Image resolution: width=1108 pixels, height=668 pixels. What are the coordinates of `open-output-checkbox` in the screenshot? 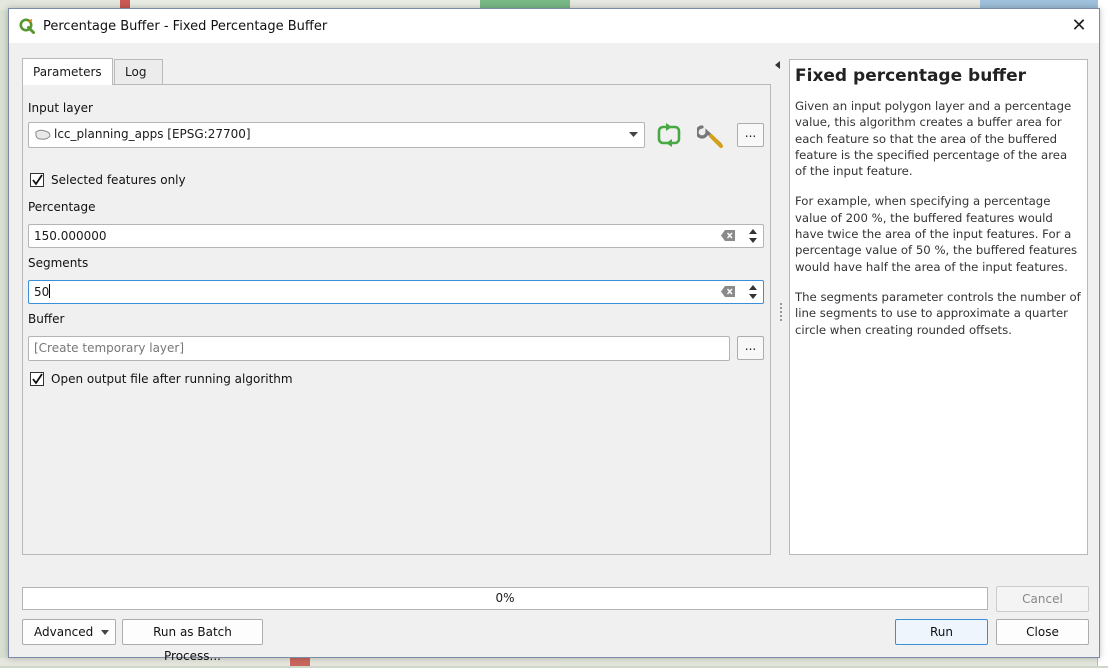 It's located at (37, 379).